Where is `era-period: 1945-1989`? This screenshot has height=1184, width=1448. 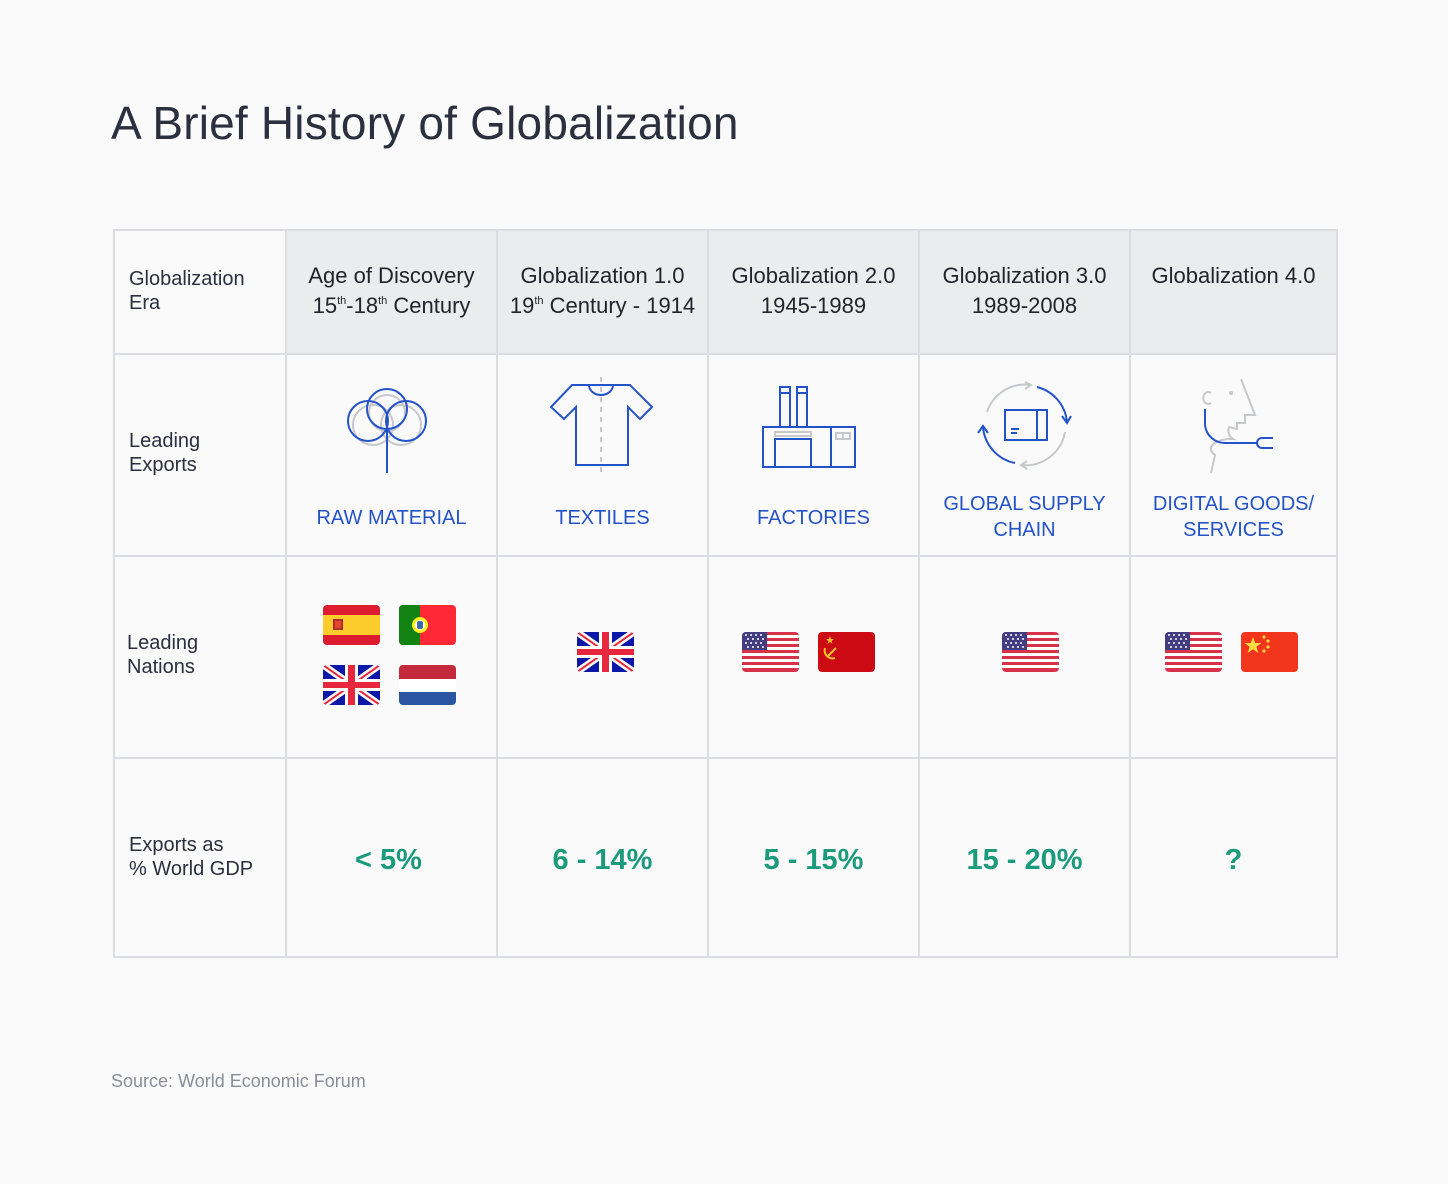 era-period: 1945-1989 is located at coordinates (813, 305).